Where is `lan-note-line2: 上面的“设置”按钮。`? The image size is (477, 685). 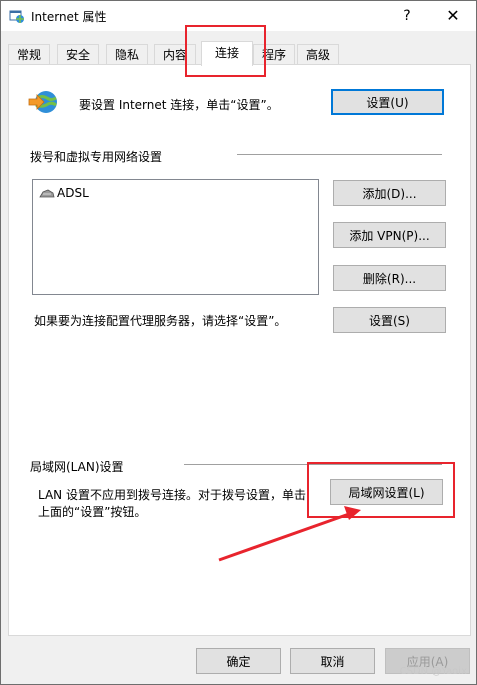
lan-note-line2: 上面的“设置”按钮。 is located at coordinates (92, 512).